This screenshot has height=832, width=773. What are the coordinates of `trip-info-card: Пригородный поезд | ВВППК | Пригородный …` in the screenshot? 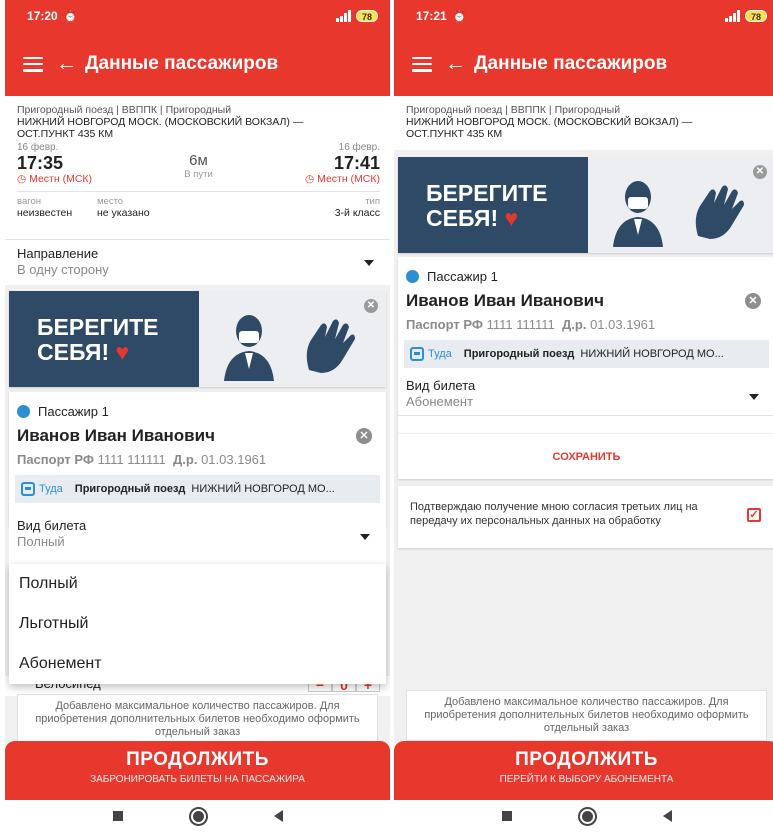 It's located at (583, 123).